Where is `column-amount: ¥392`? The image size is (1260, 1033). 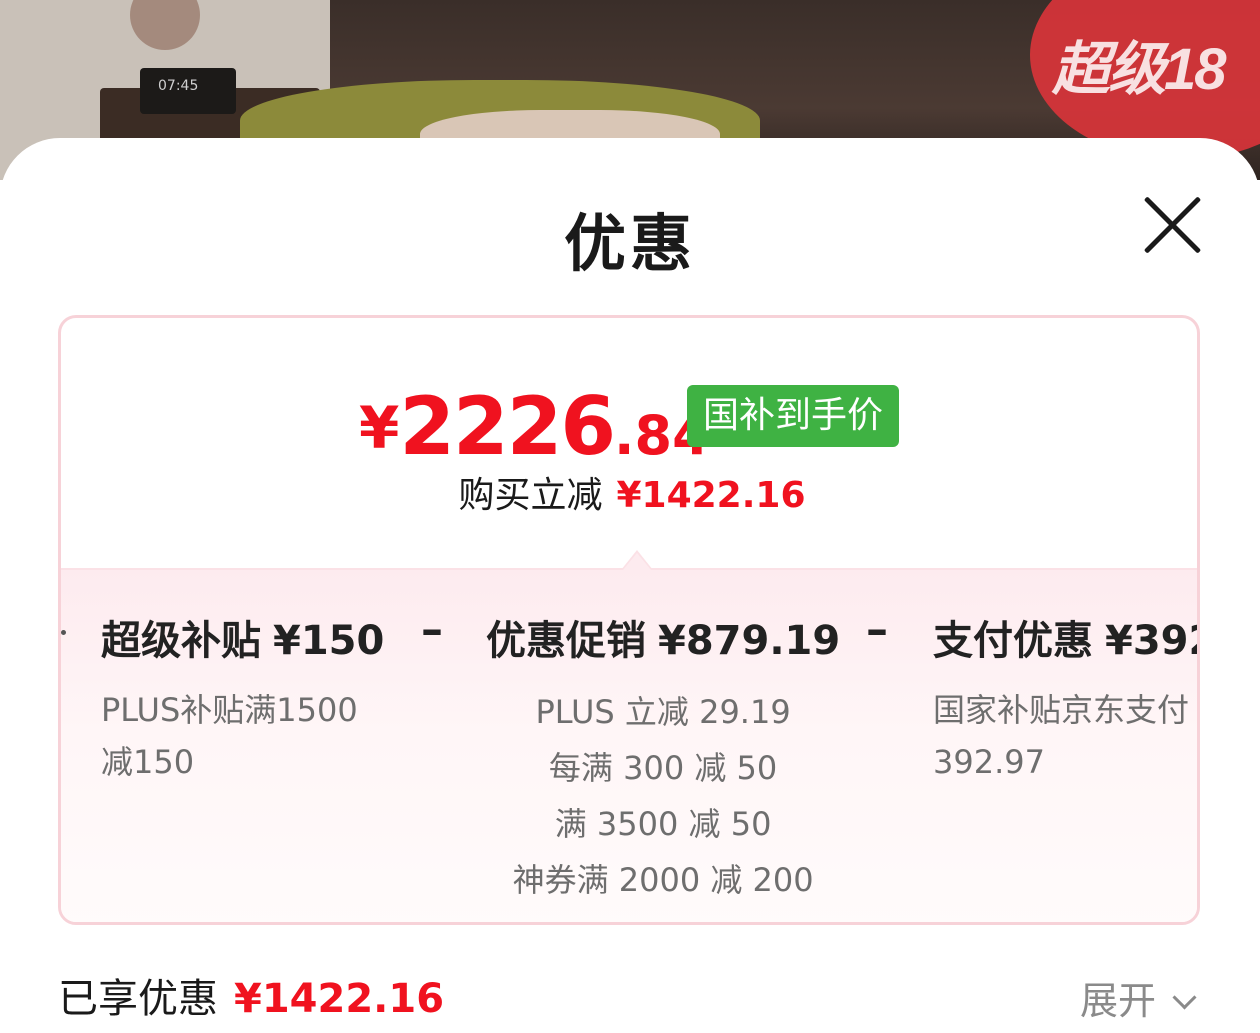 column-amount: ¥392 is located at coordinates (1151, 641).